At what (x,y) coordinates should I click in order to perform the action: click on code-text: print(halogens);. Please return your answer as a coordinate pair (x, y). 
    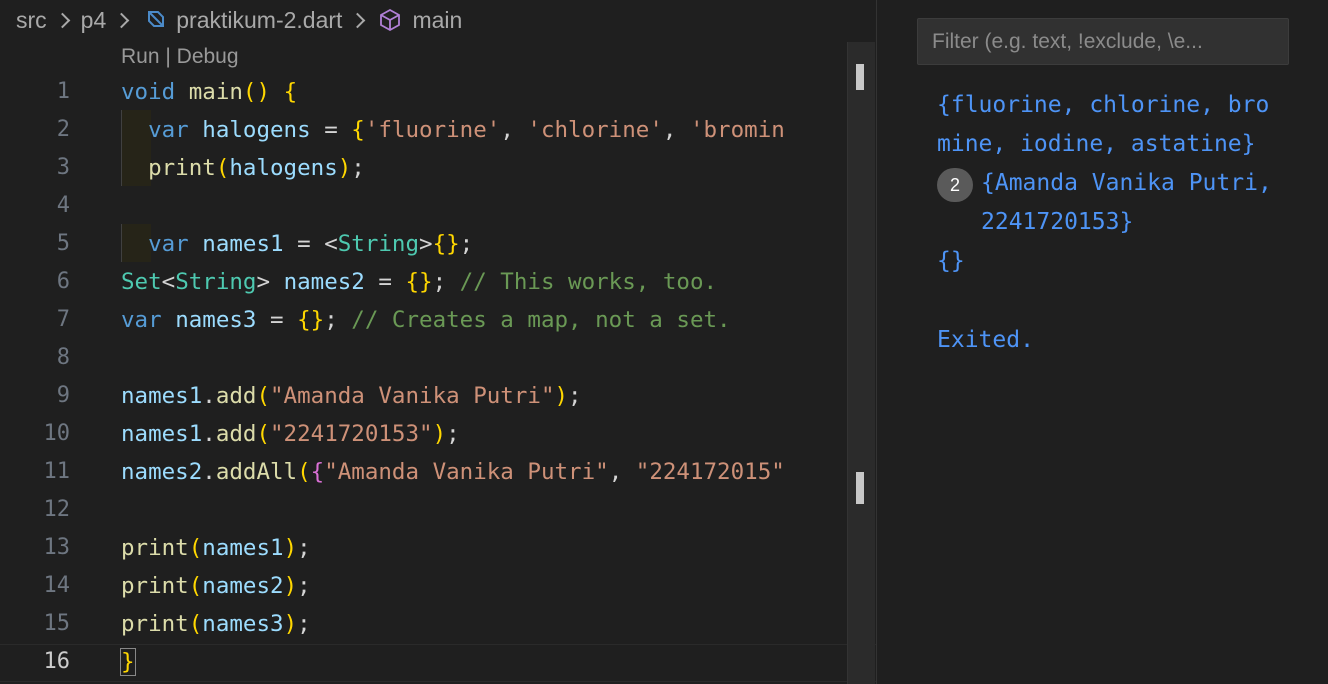
    Looking at the image, I should click on (243, 168).